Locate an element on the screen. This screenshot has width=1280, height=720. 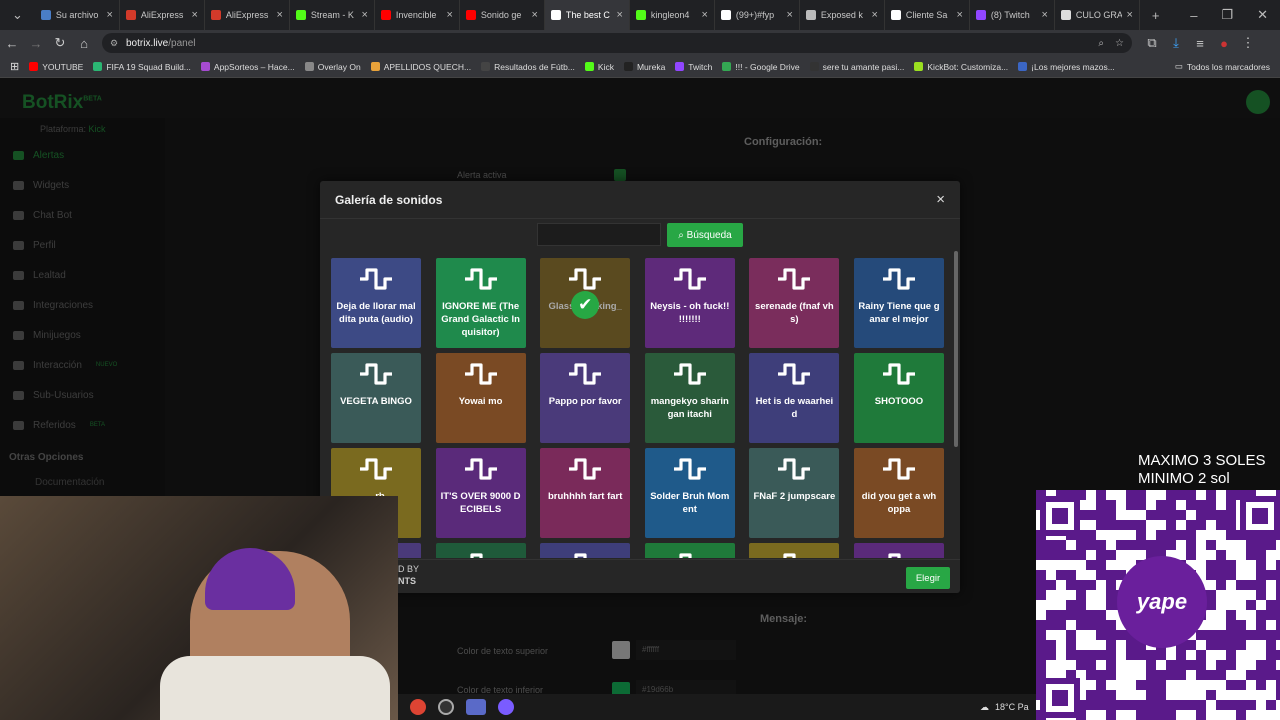
modal-scrollbar is located at coordinates (956, 349).